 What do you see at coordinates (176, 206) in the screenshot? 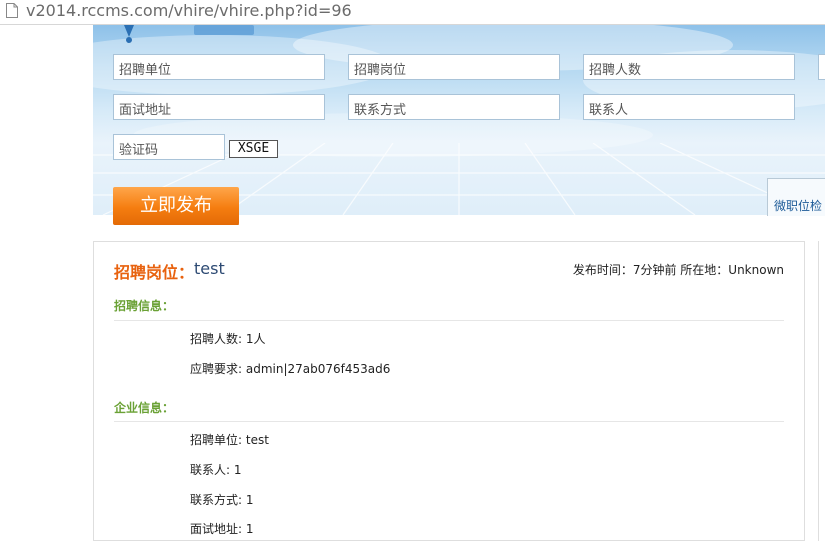
I see `publish-button: 立即发布` at bounding box center [176, 206].